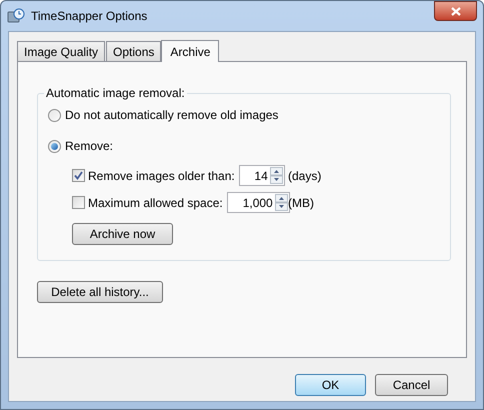 The image size is (484, 410). What do you see at coordinates (411, 385) in the screenshot?
I see `dialog-button: Cancel` at bounding box center [411, 385].